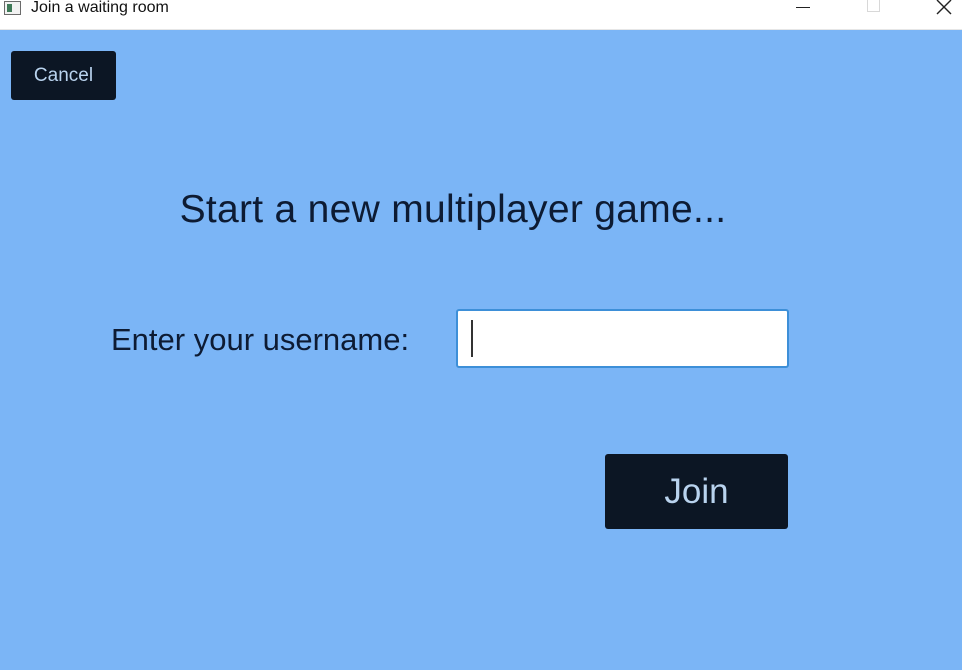 The image size is (962, 670). Describe the element at coordinates (944, 7) in the screenshot. I see `close-icon` at that location.